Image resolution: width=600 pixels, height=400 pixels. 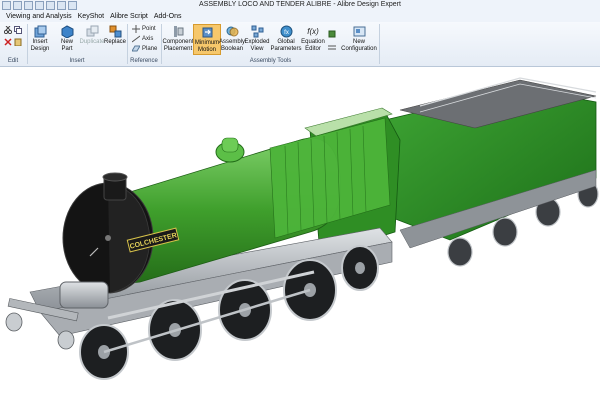 I want to click on component-placement-icon, so click(x=178, y=31).